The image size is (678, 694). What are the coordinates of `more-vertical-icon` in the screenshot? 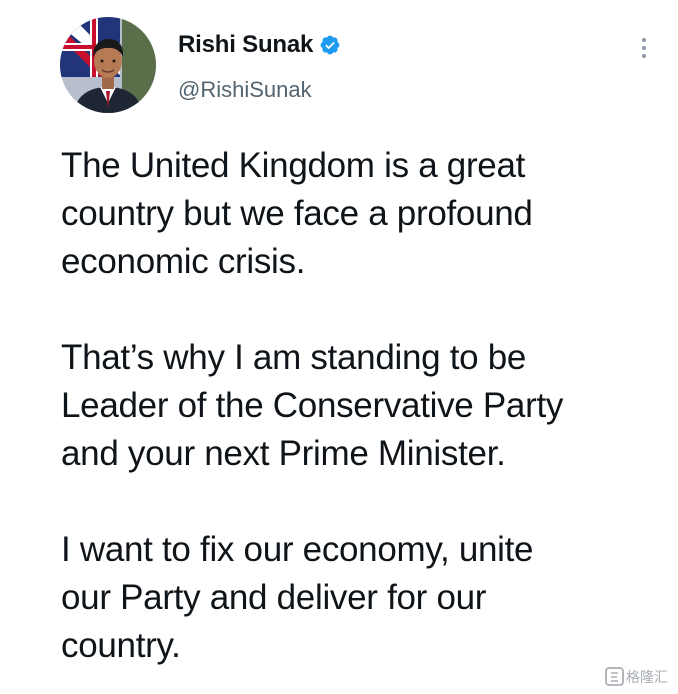 It's located at (644, 48).